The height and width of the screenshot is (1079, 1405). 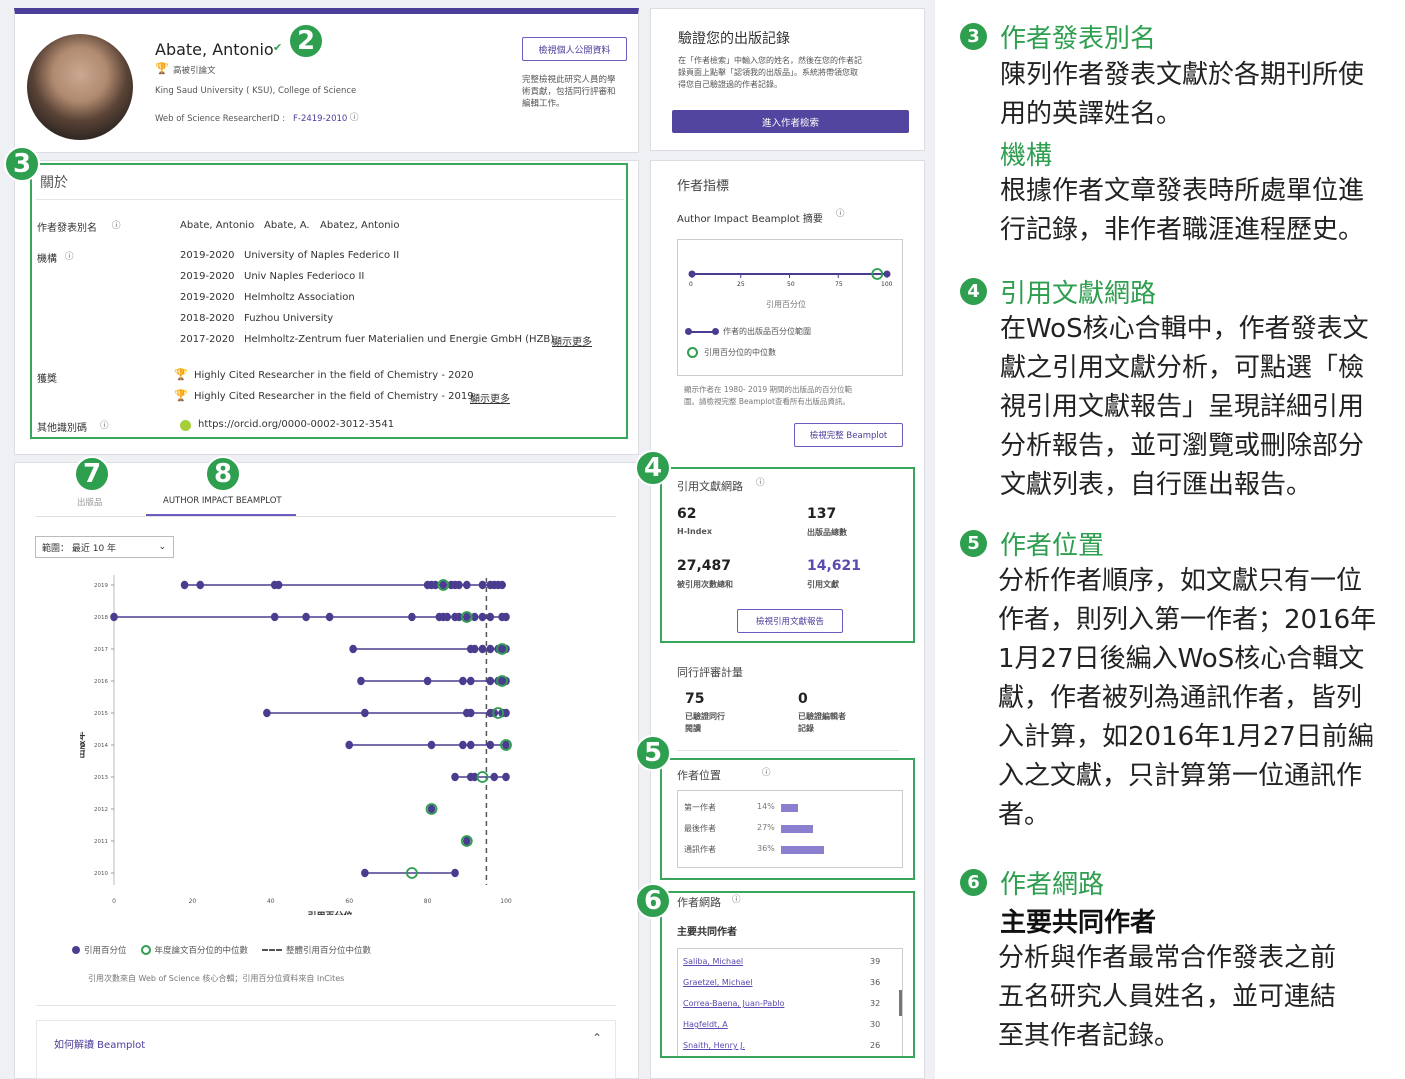 What do you see at coordinates (900, 1003) in the screenshot?
I see `scrollbar` at bounding box center [900, 1003].